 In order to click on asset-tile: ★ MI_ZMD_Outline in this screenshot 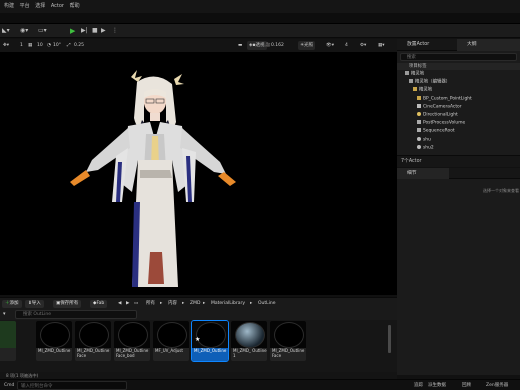, I will do `click(210, 341)`.